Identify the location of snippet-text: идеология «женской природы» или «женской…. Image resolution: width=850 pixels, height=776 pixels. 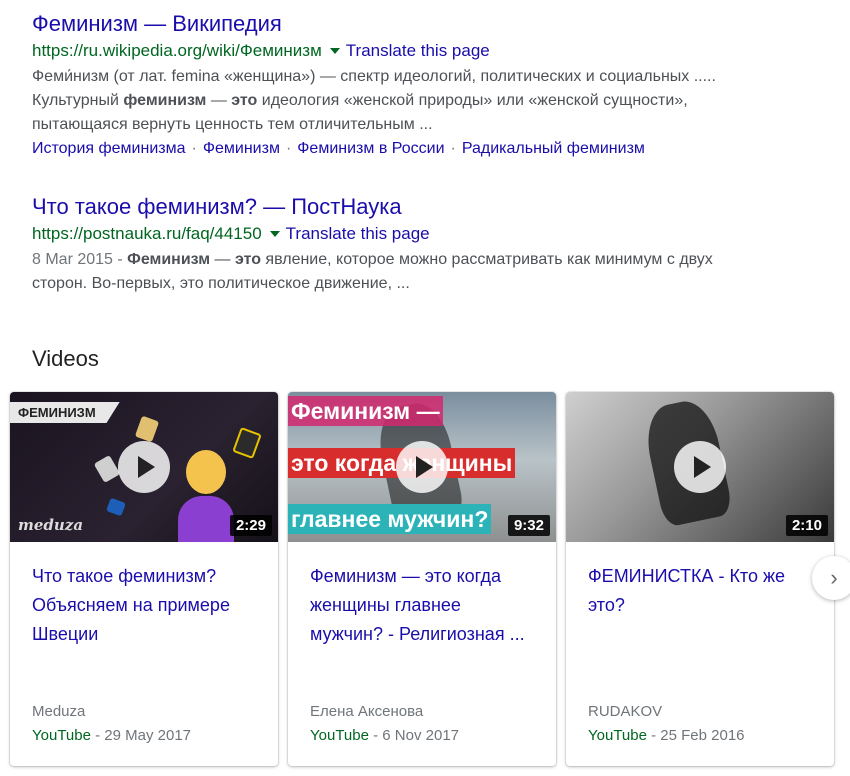
(472, 100).